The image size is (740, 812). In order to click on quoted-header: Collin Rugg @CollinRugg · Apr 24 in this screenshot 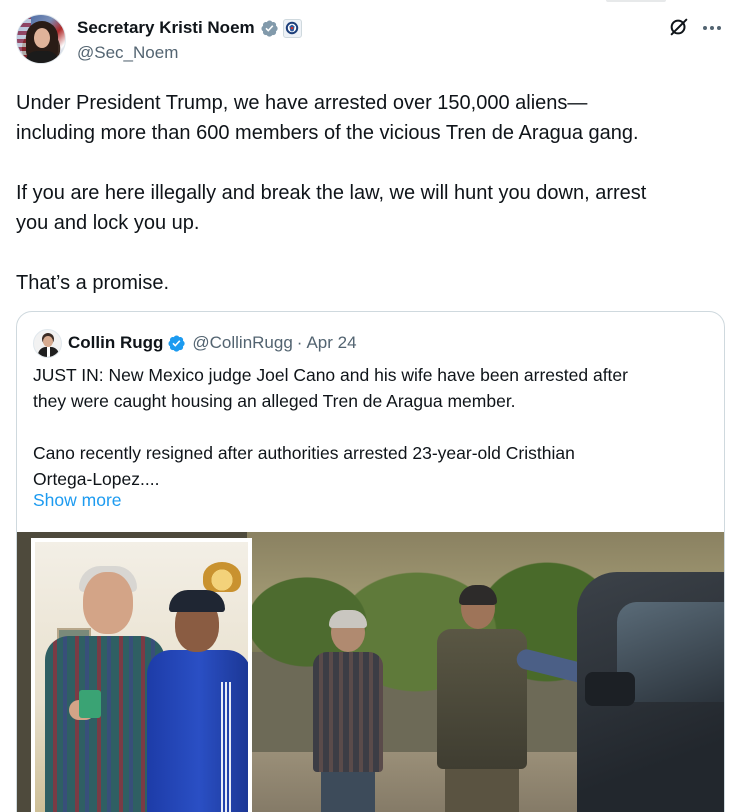, I will do `click(195, 343)`.